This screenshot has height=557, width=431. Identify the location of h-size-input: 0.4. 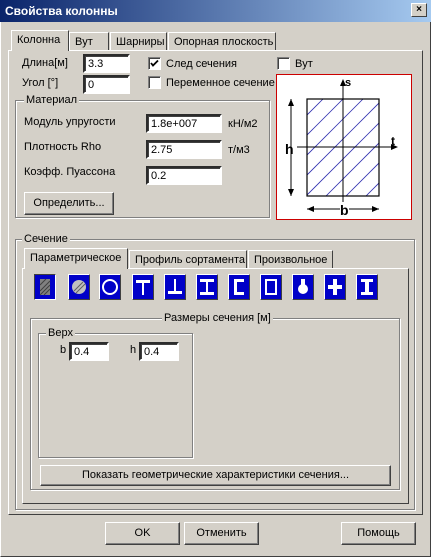
(159, 351).